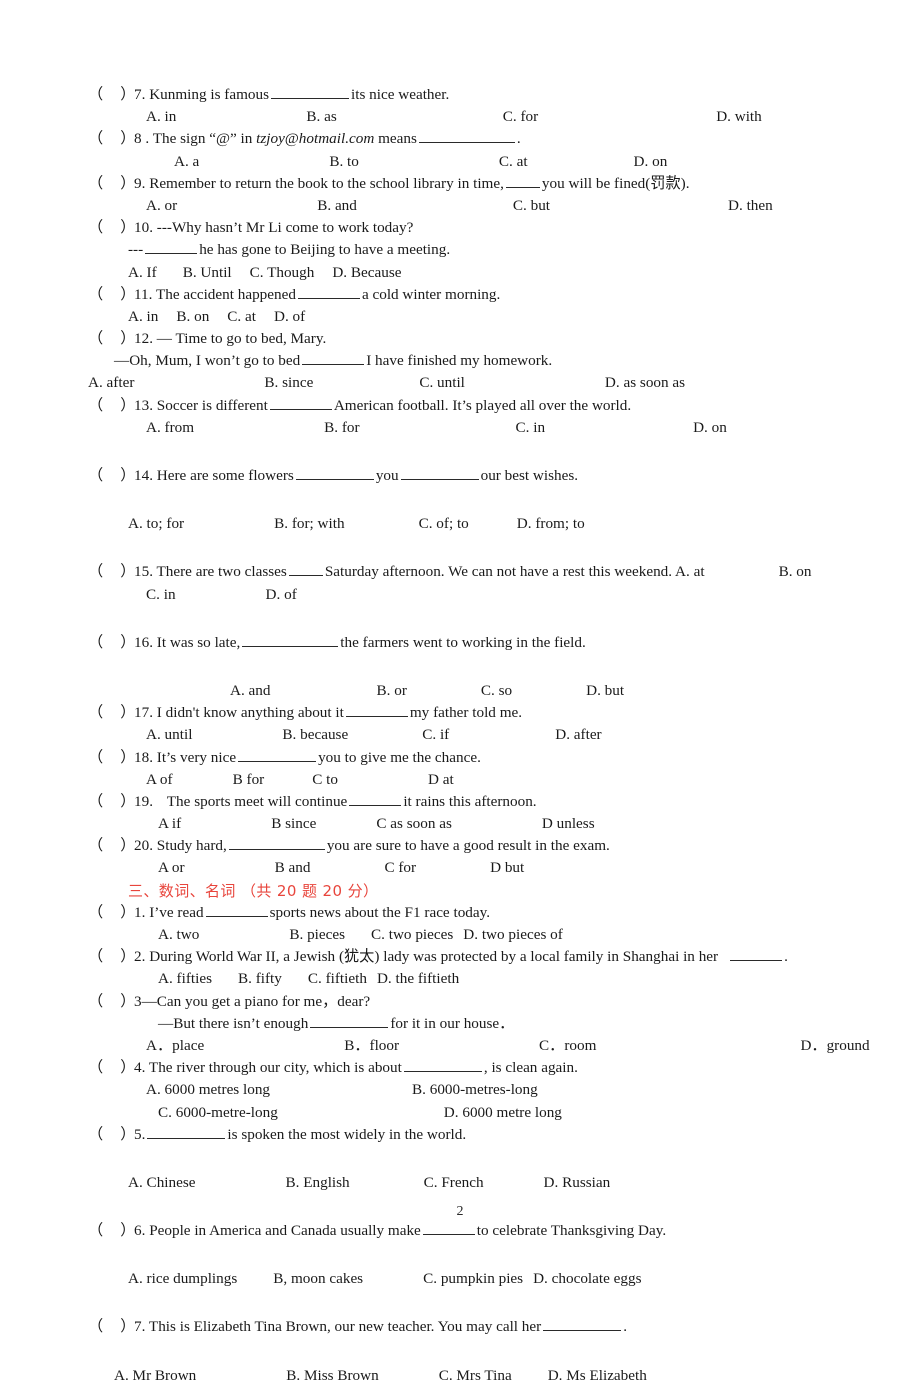  I want to click on option-b: B and, so click(293, 867).